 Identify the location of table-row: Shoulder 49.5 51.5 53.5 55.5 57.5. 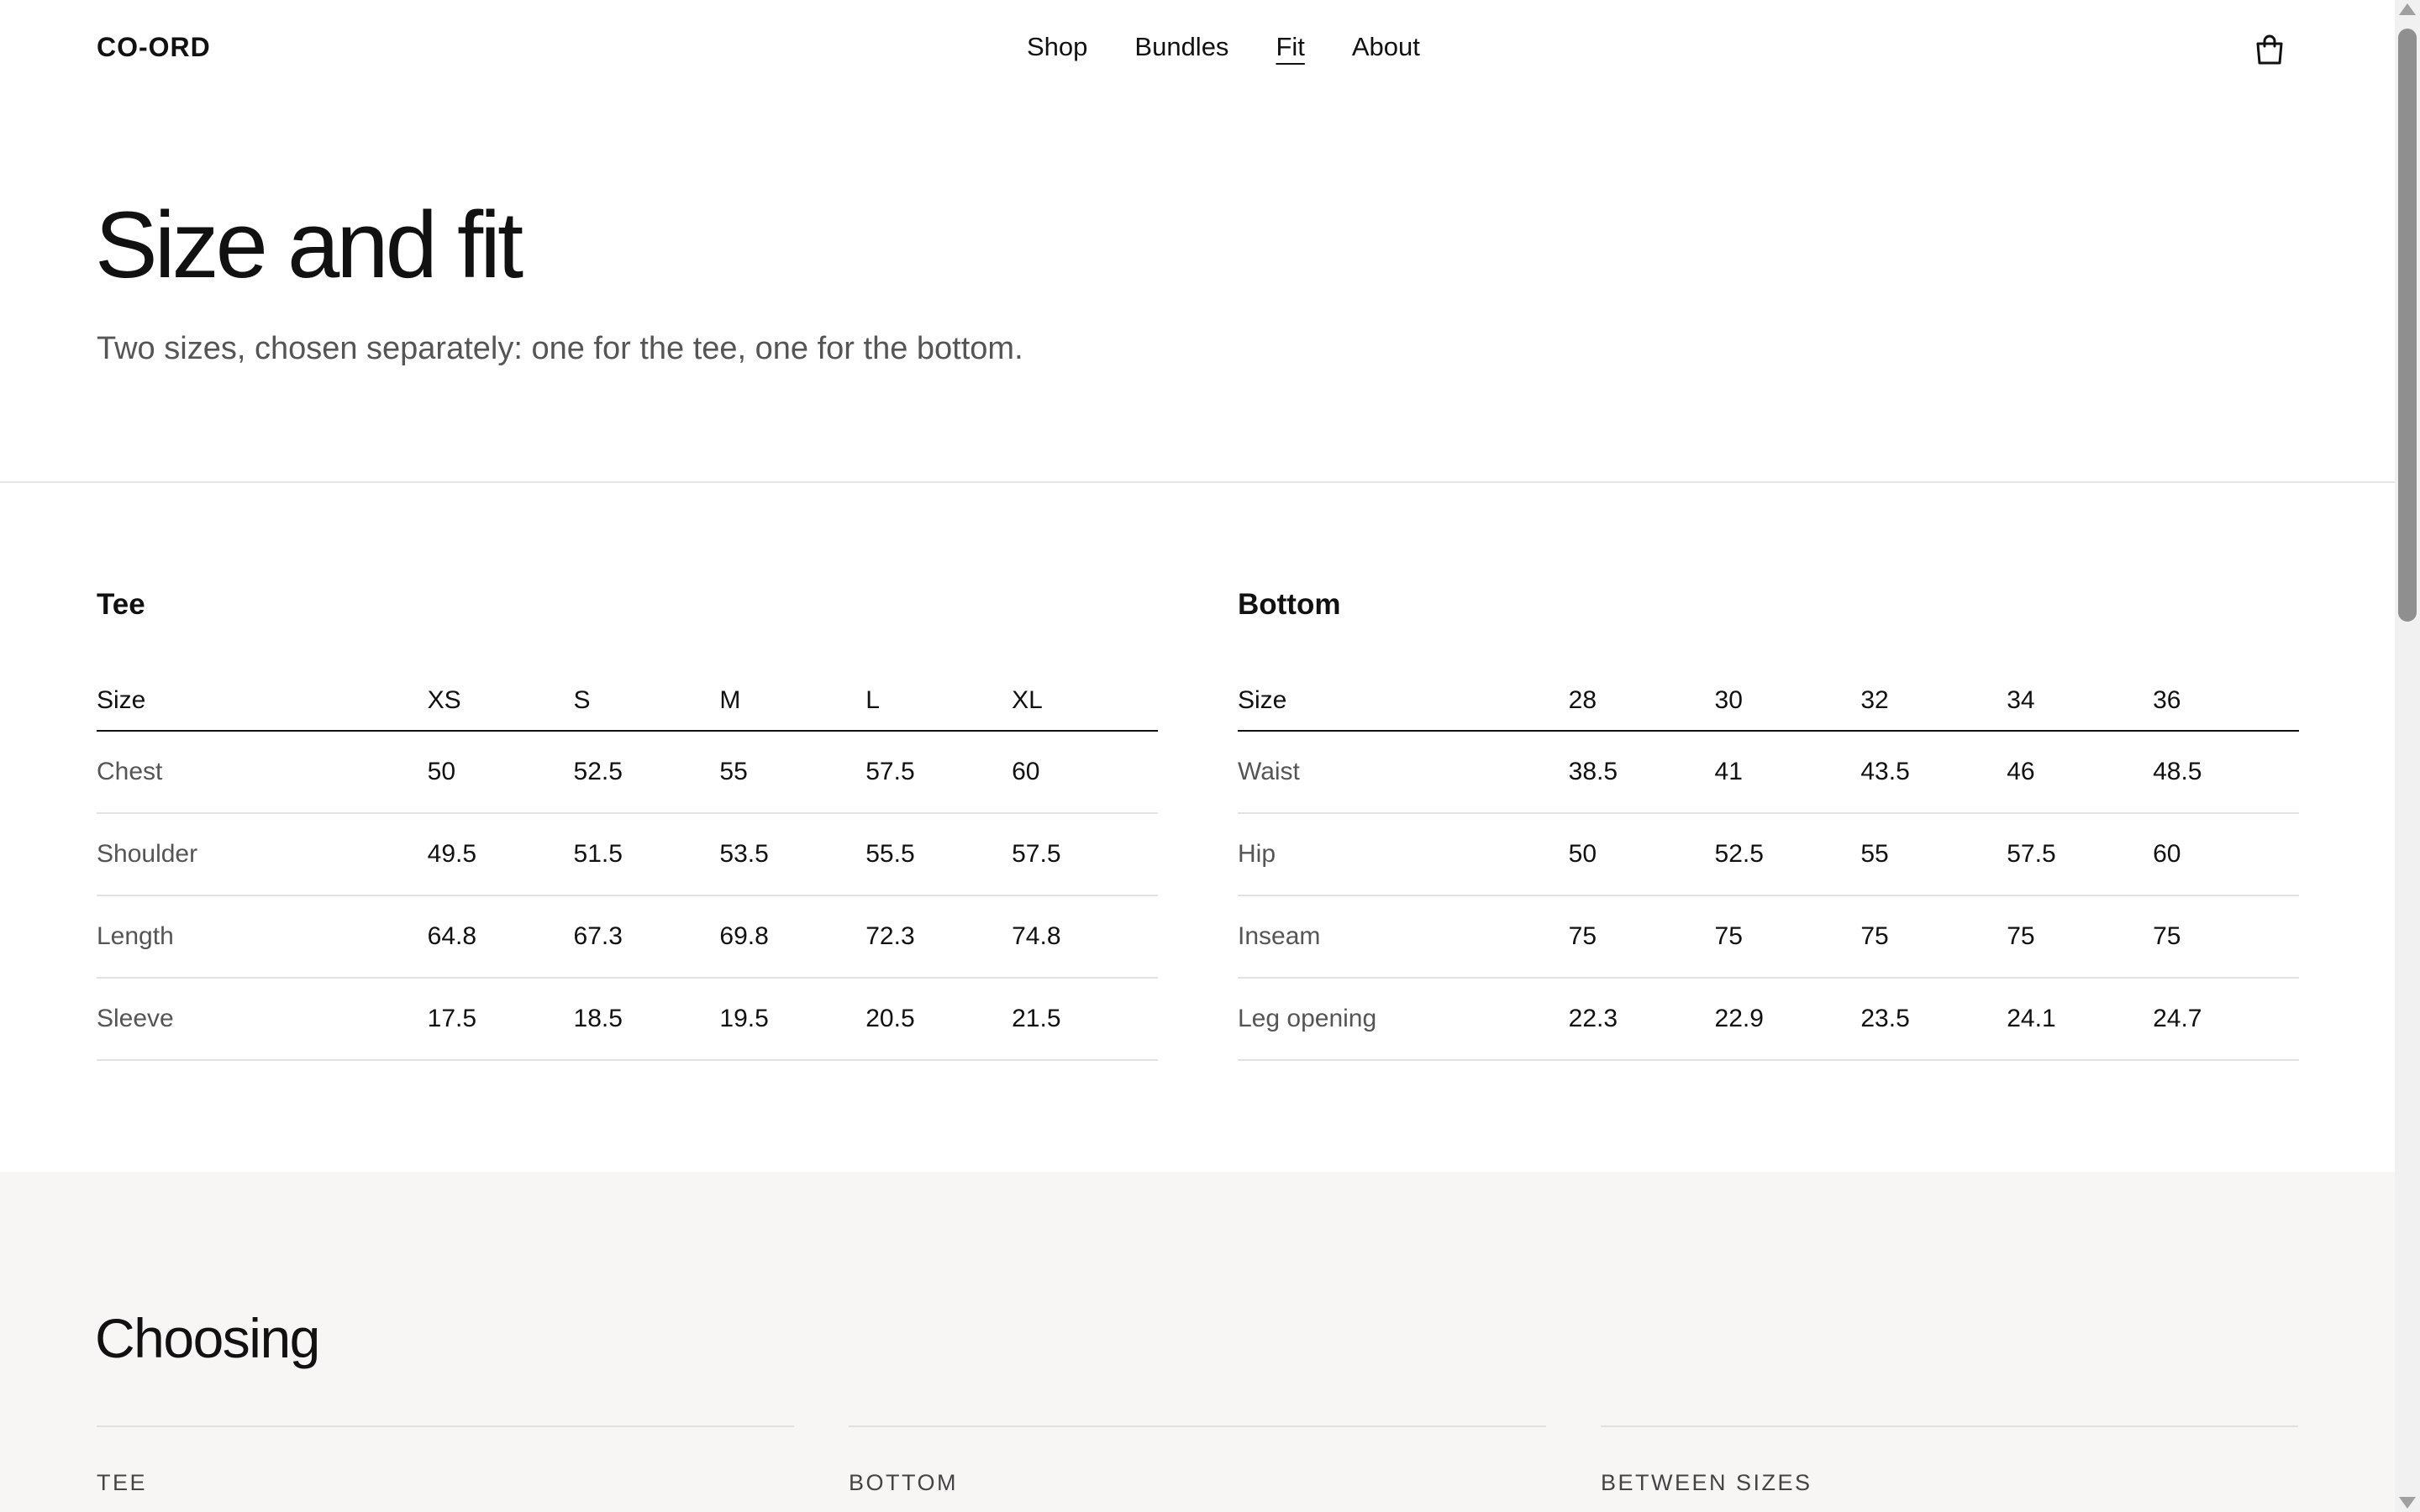
(628, 854).